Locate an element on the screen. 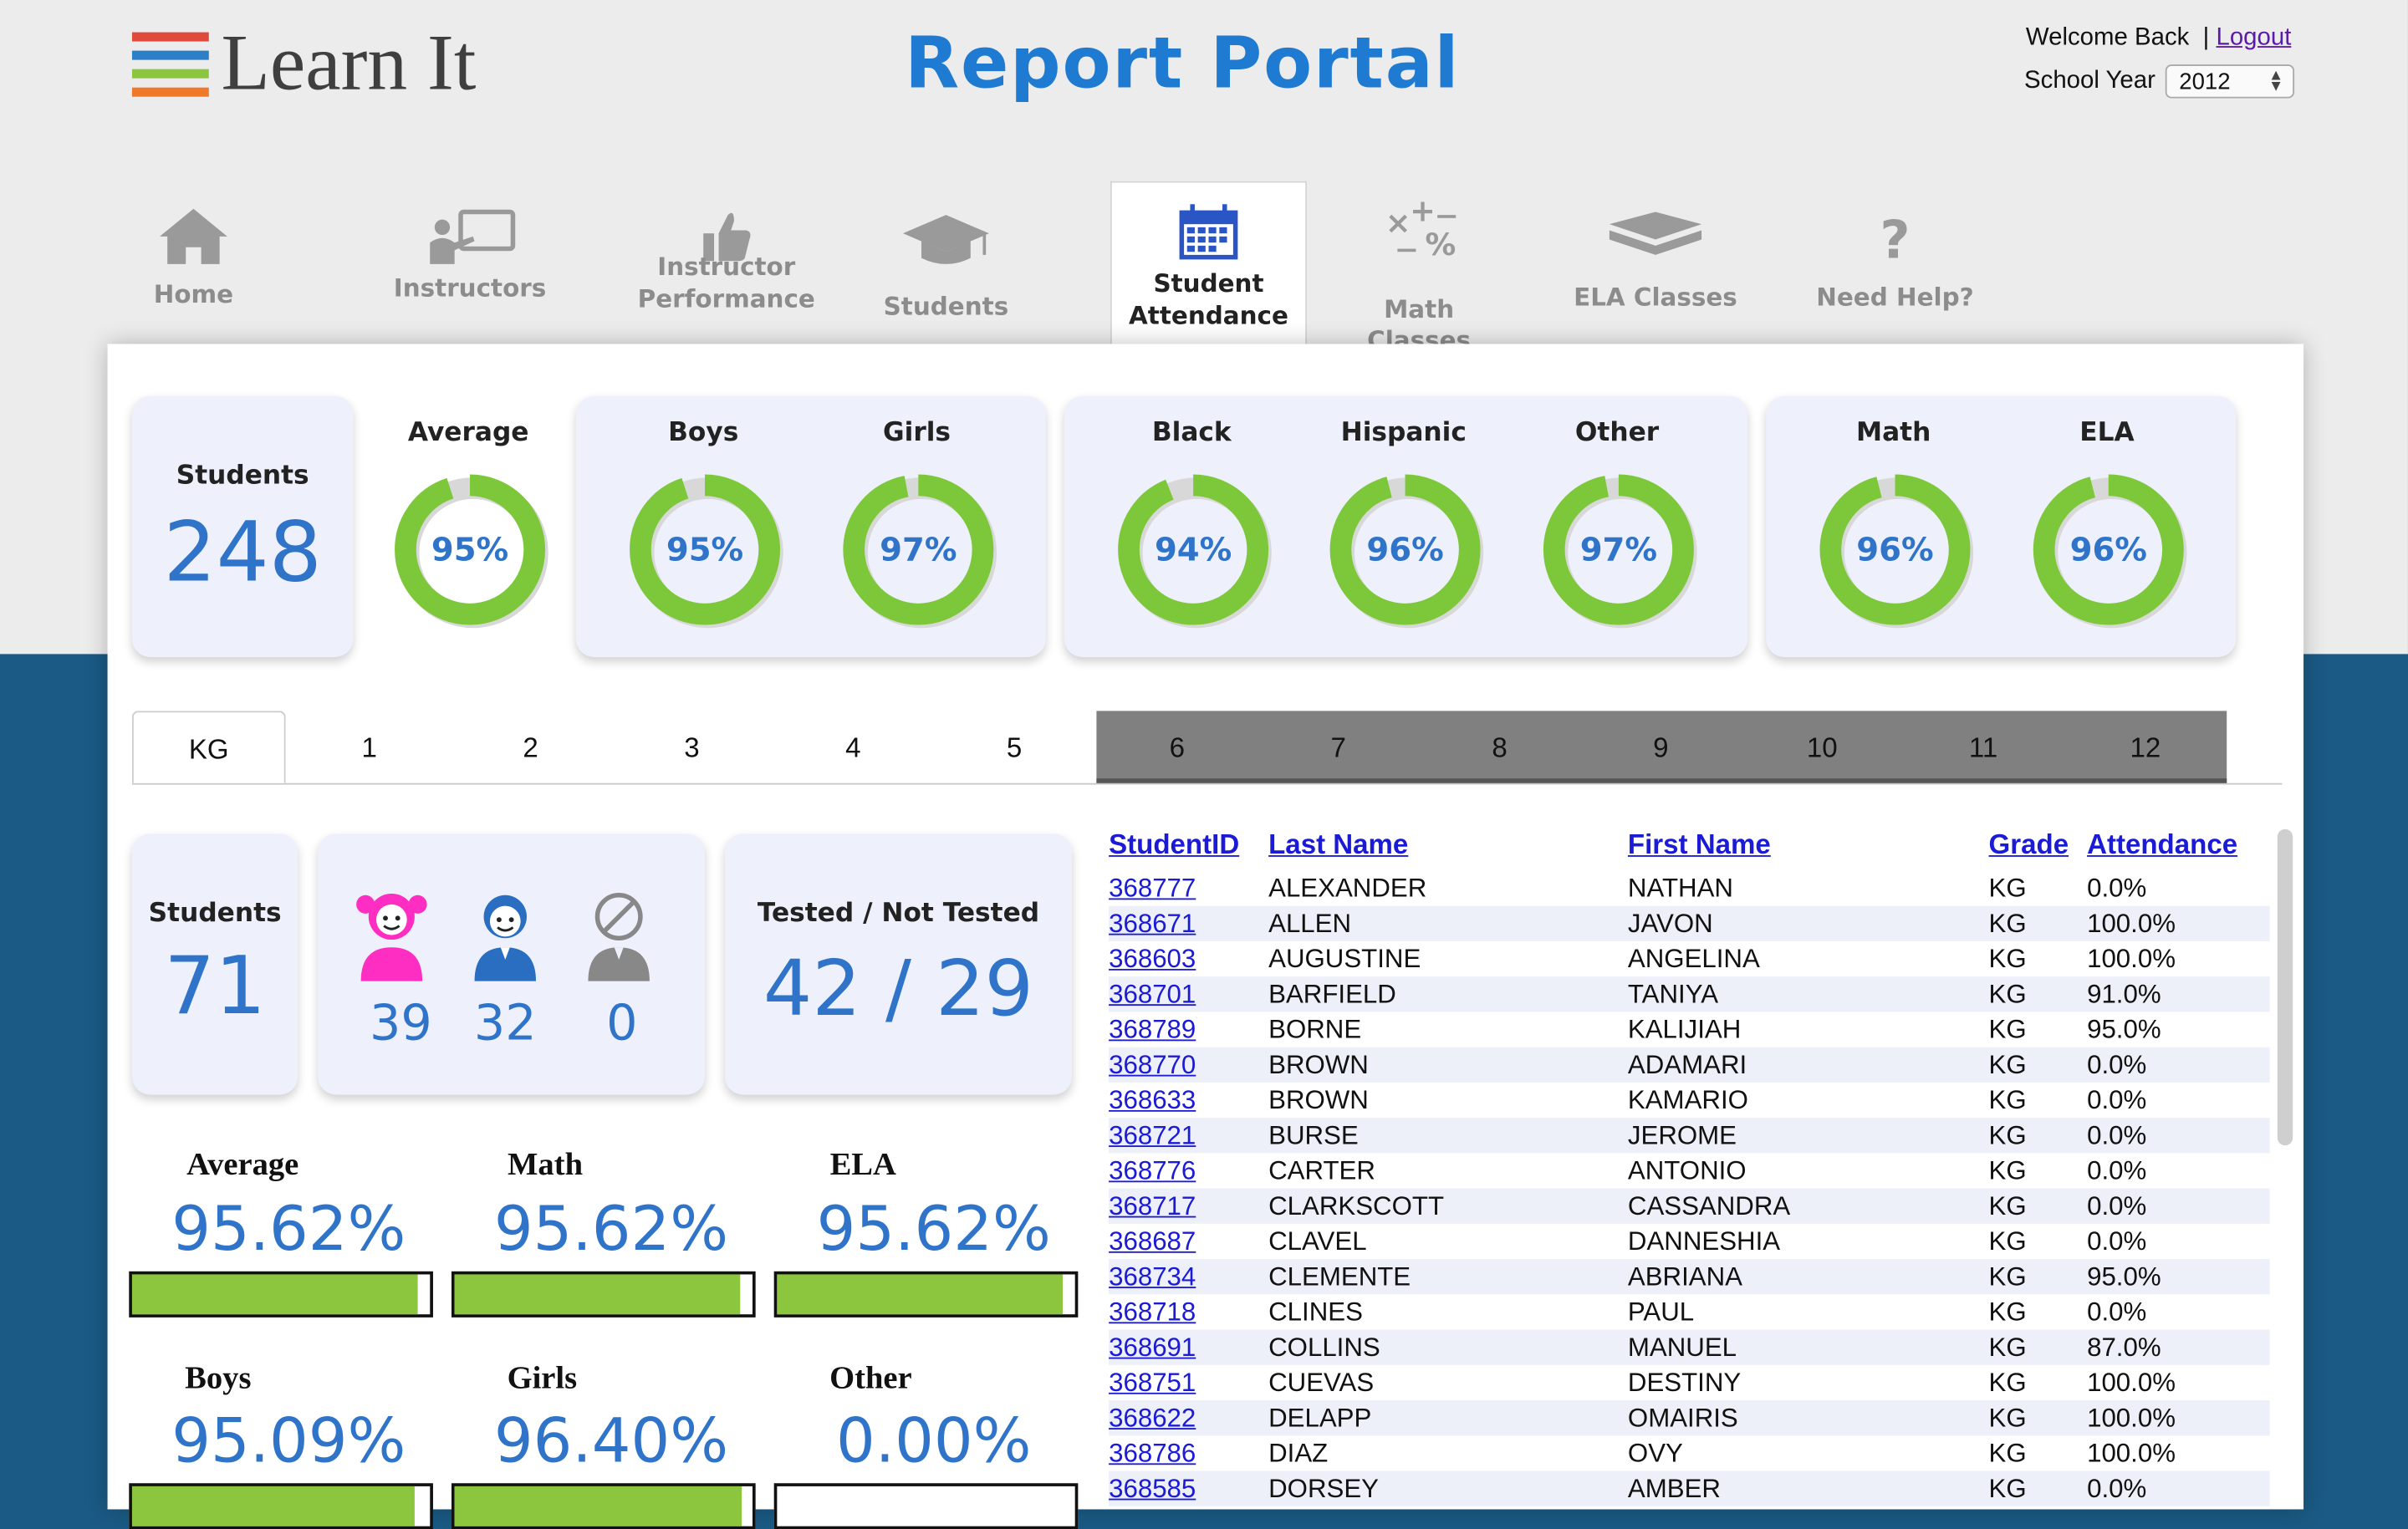  student-id-link: 368633 is located at coordinates (1153, 1100).